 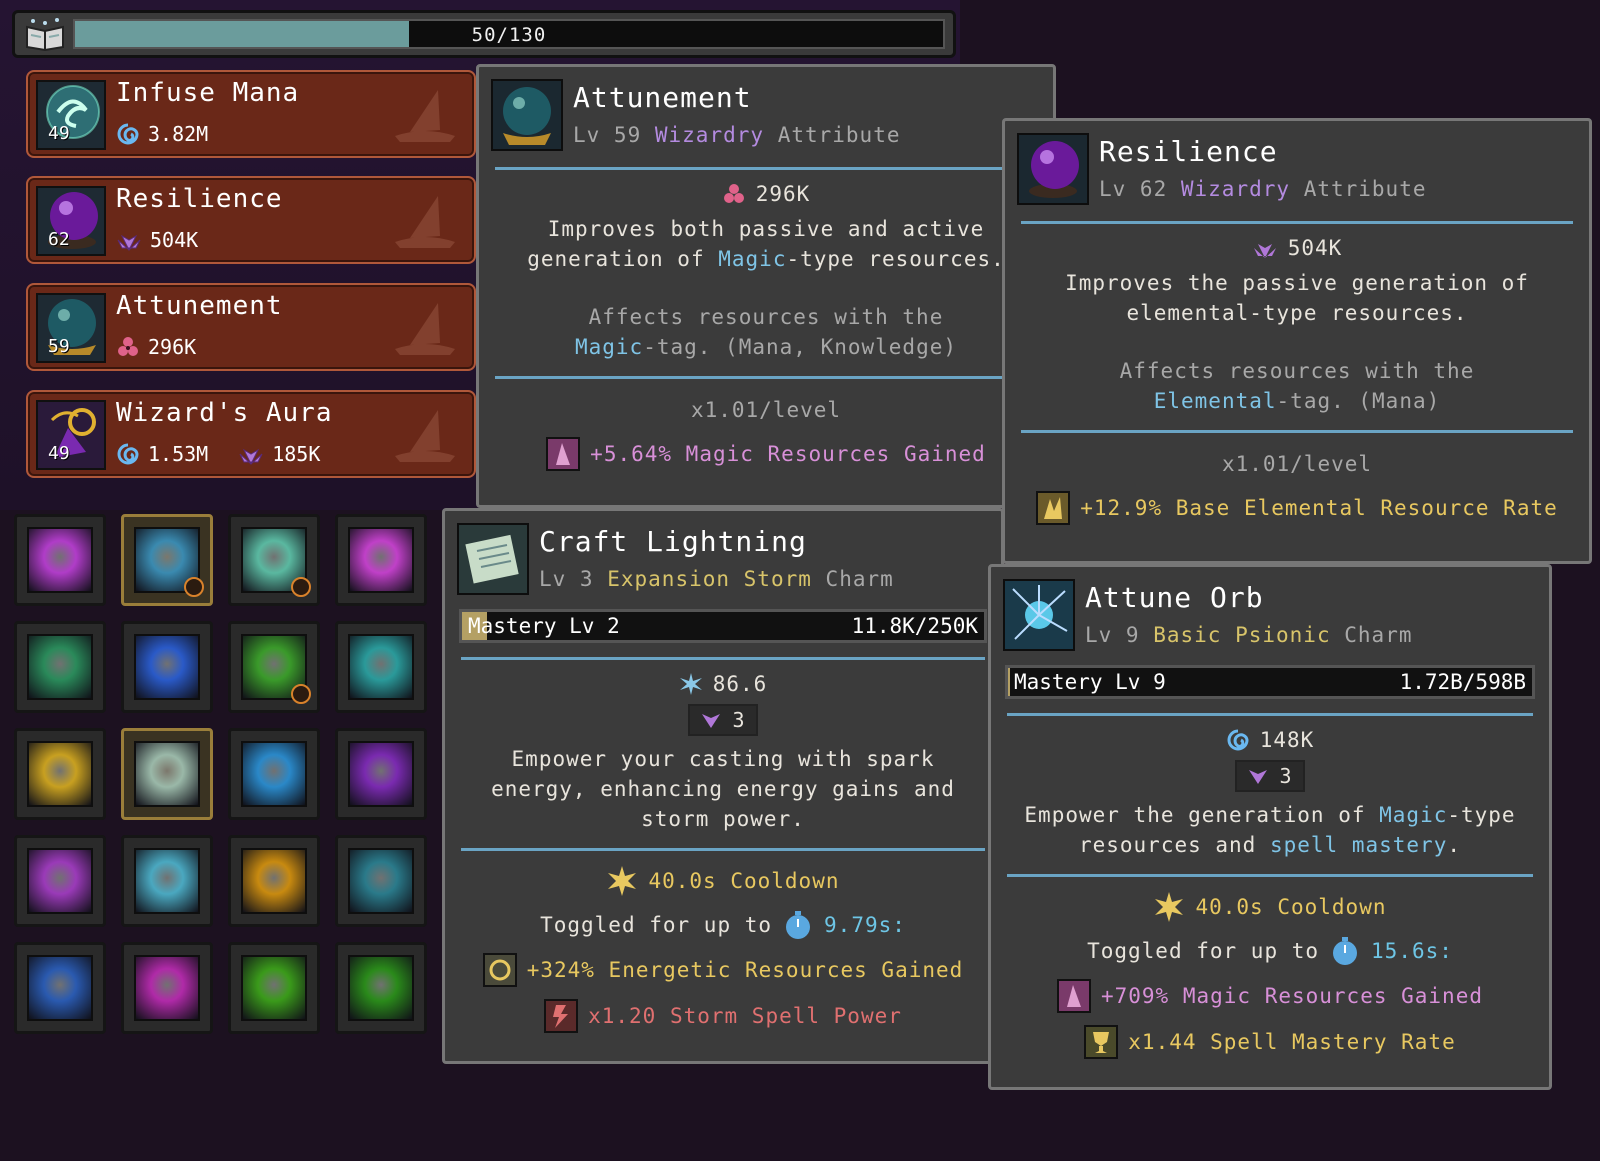 I want to click on purple-orb-icon, so click(x=1053, y=169).